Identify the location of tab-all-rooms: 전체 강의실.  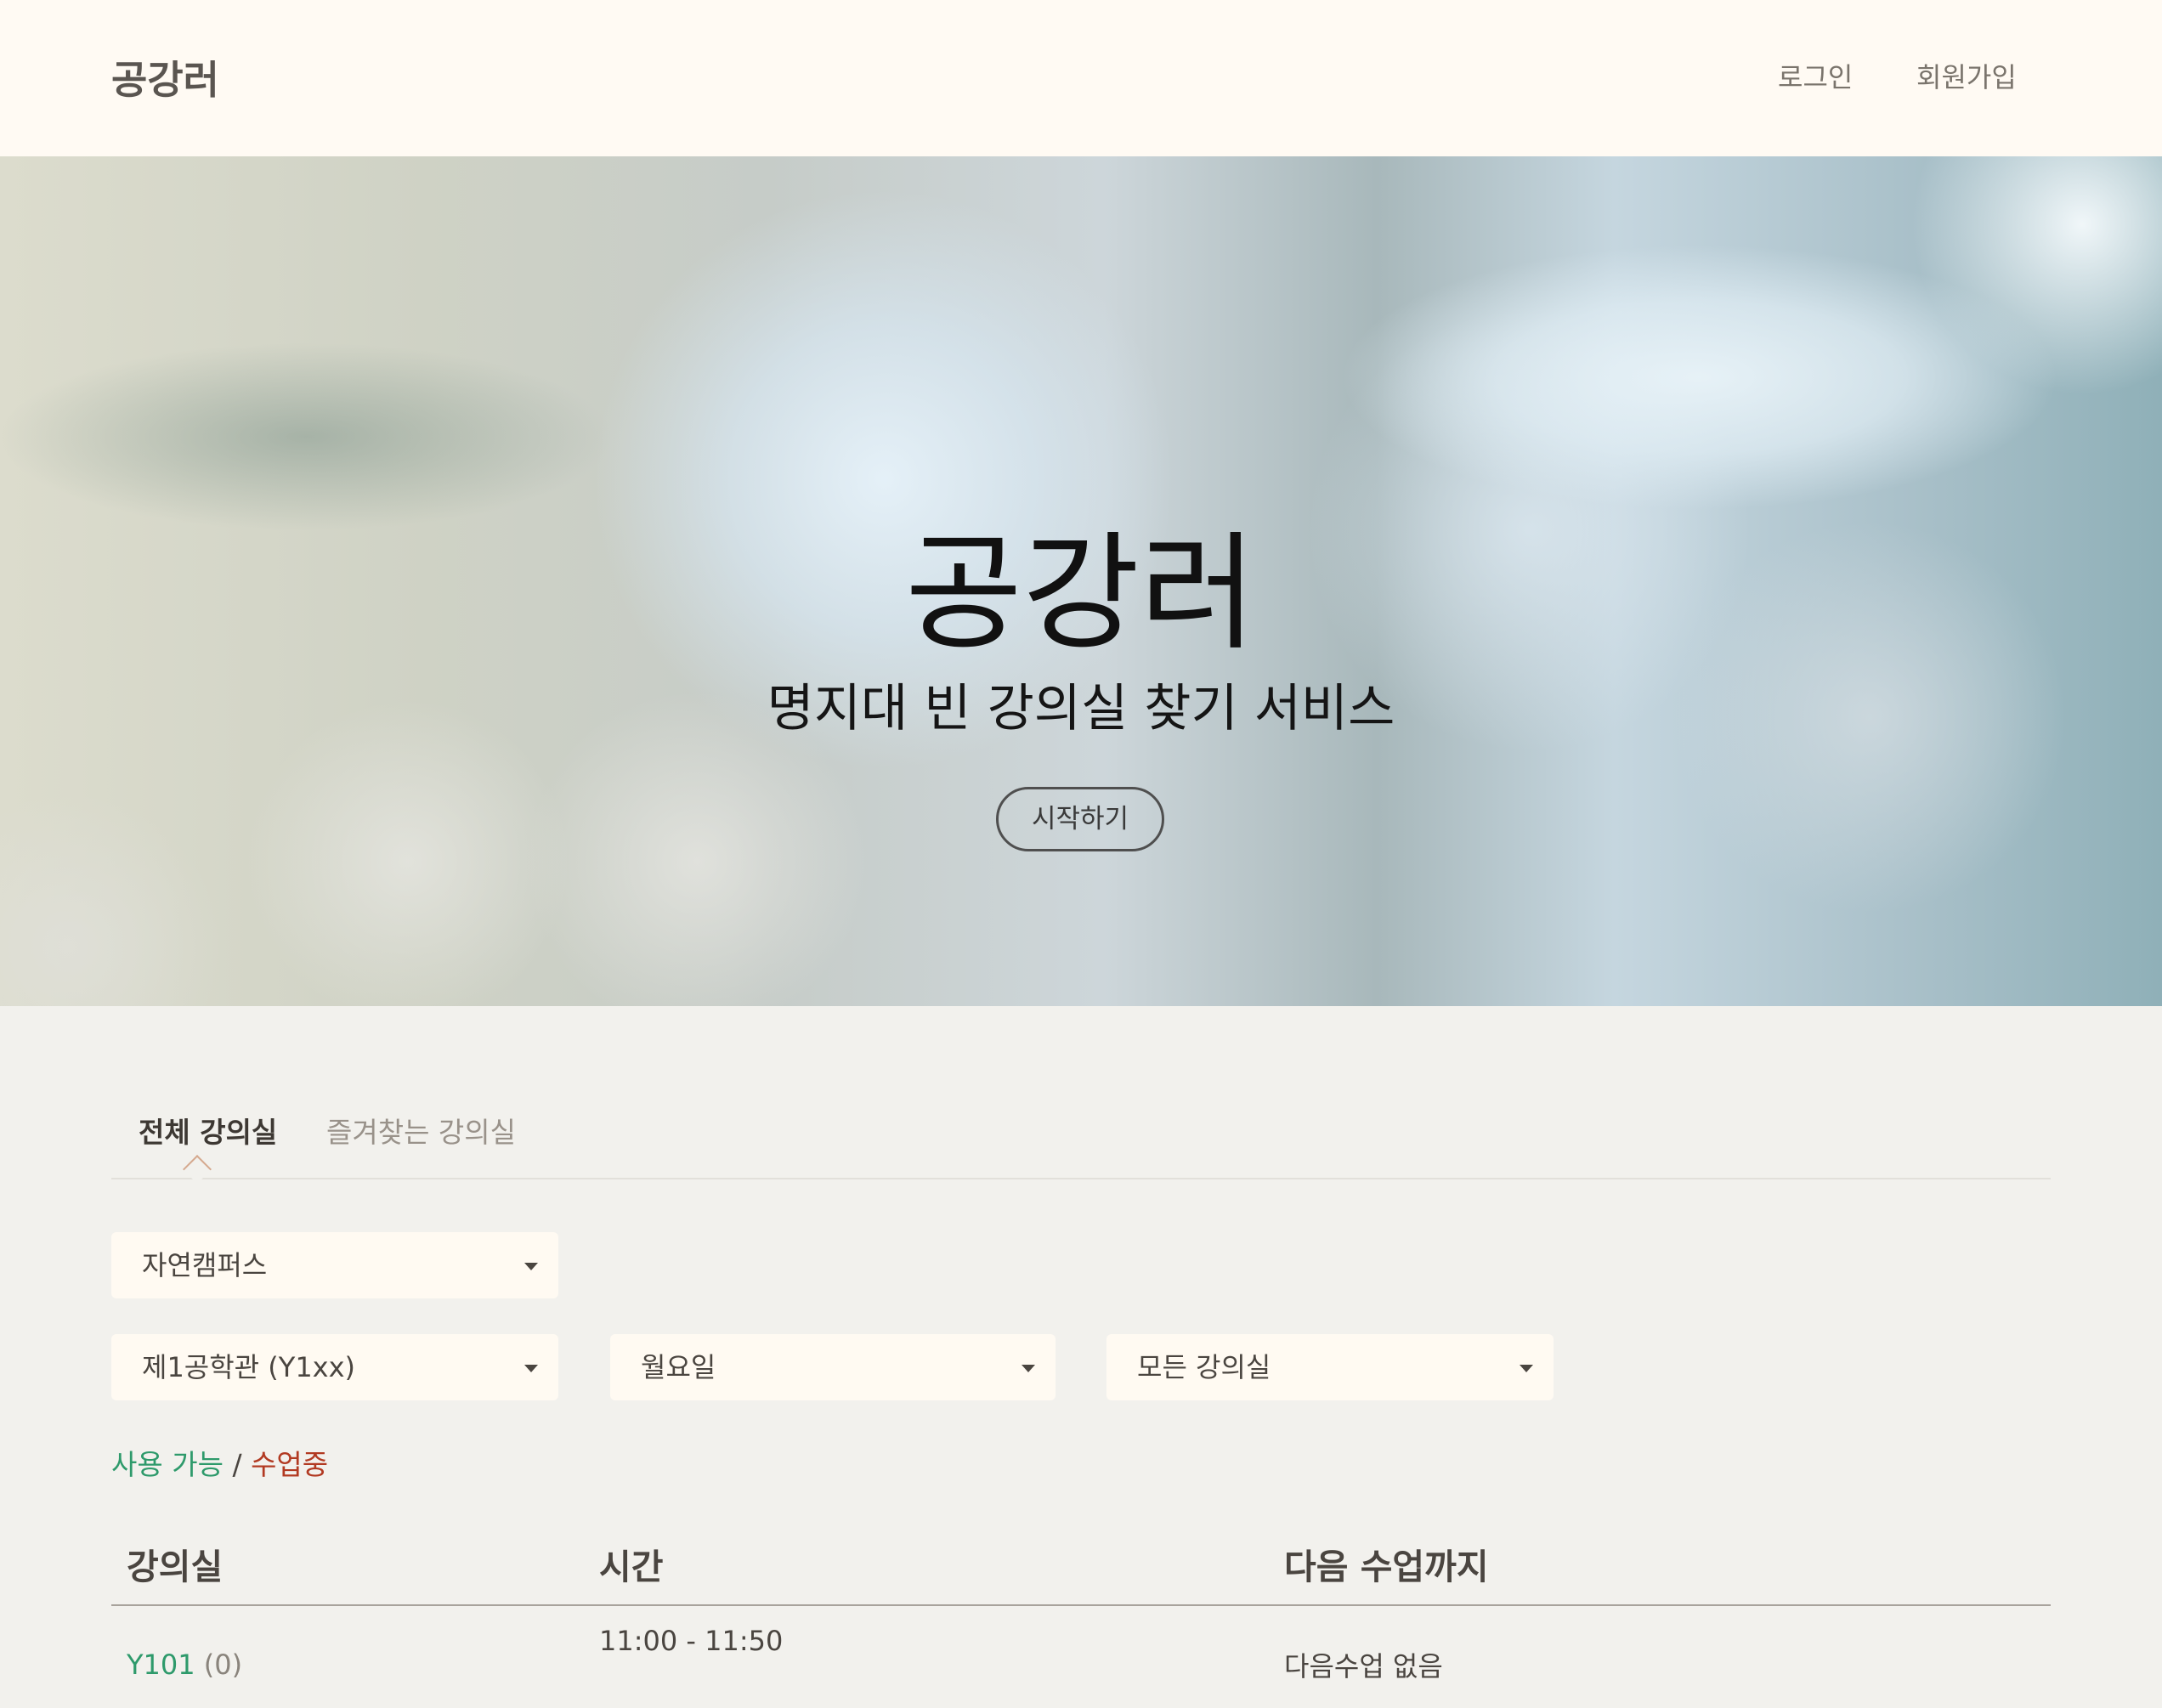
(208, 1131).